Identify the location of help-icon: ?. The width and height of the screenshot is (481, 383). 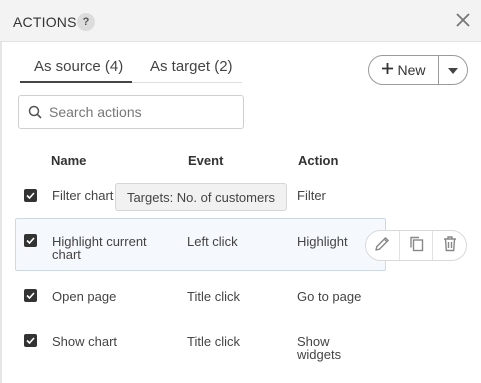
(86, 22).